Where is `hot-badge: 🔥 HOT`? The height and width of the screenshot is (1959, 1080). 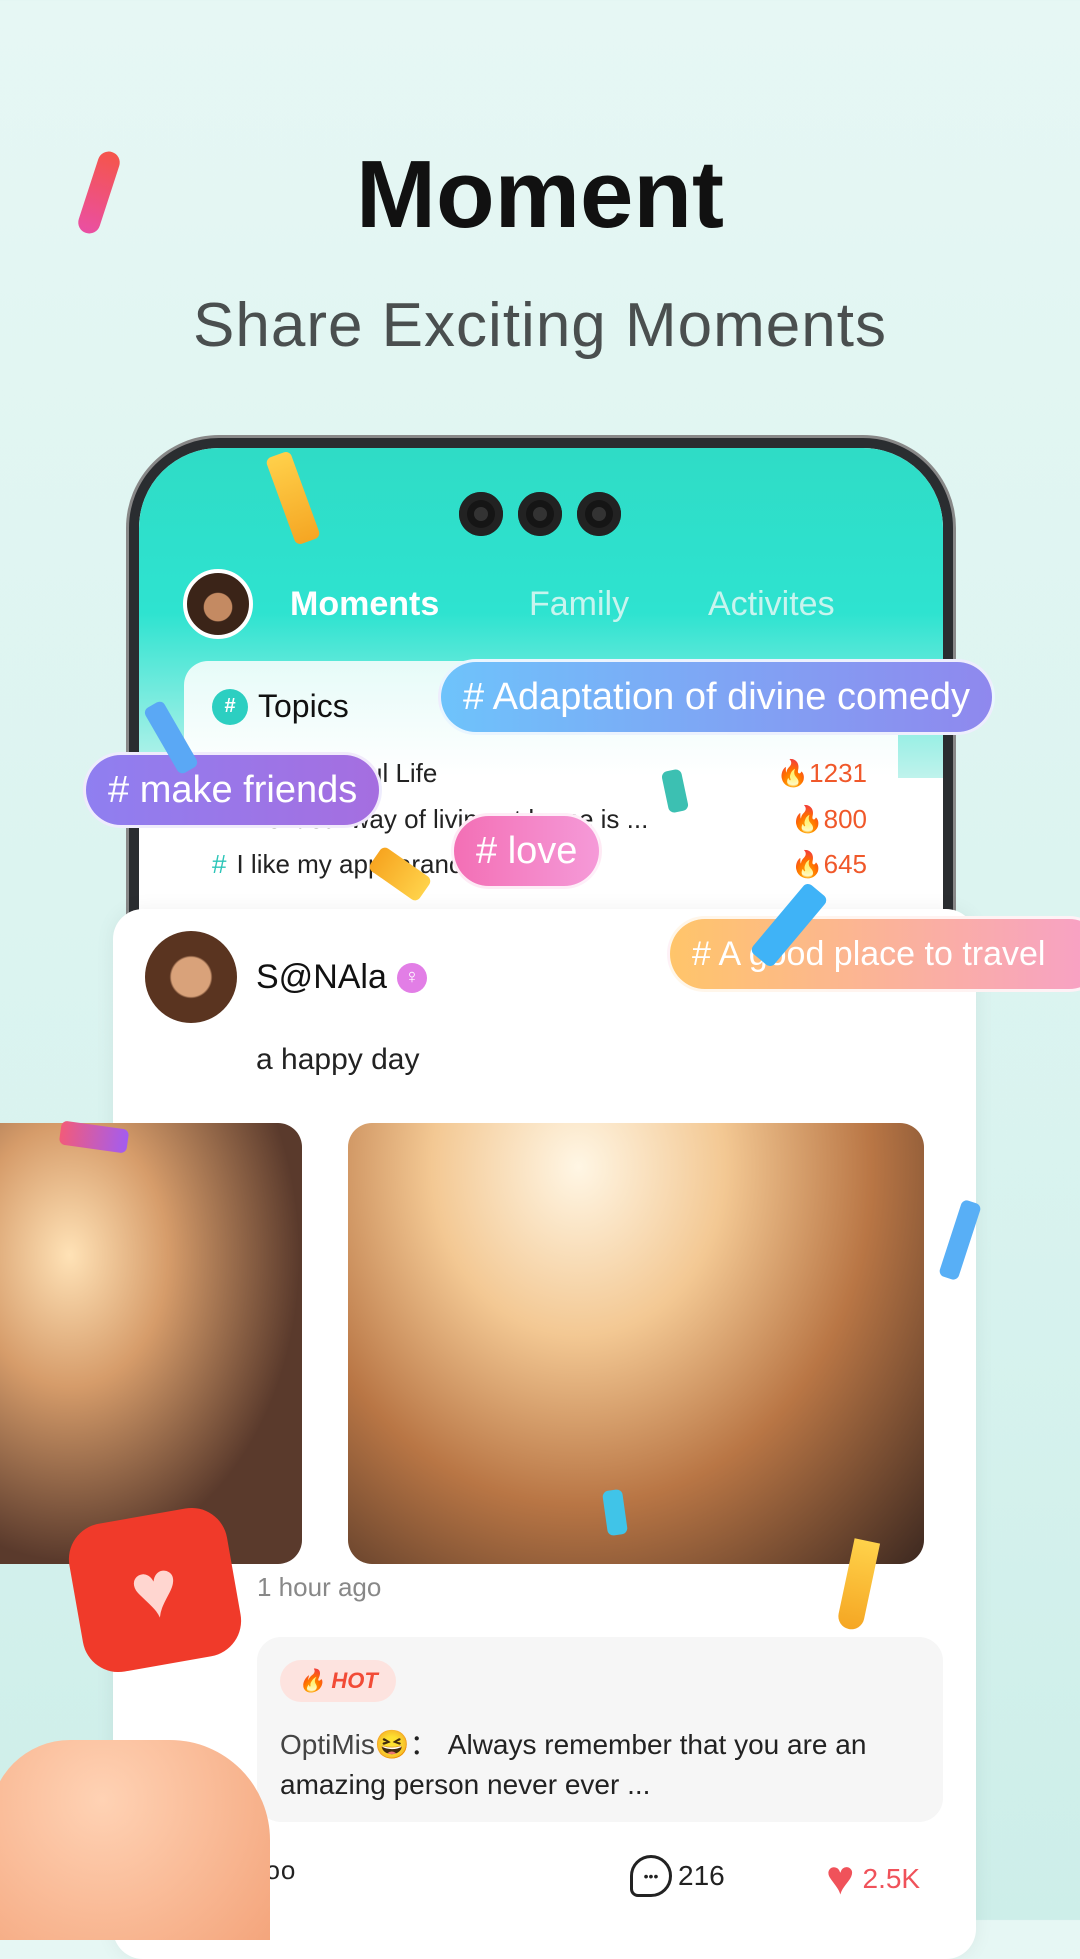
hot-badge: 🔥 HOT is located at coordinates (338, 1681).